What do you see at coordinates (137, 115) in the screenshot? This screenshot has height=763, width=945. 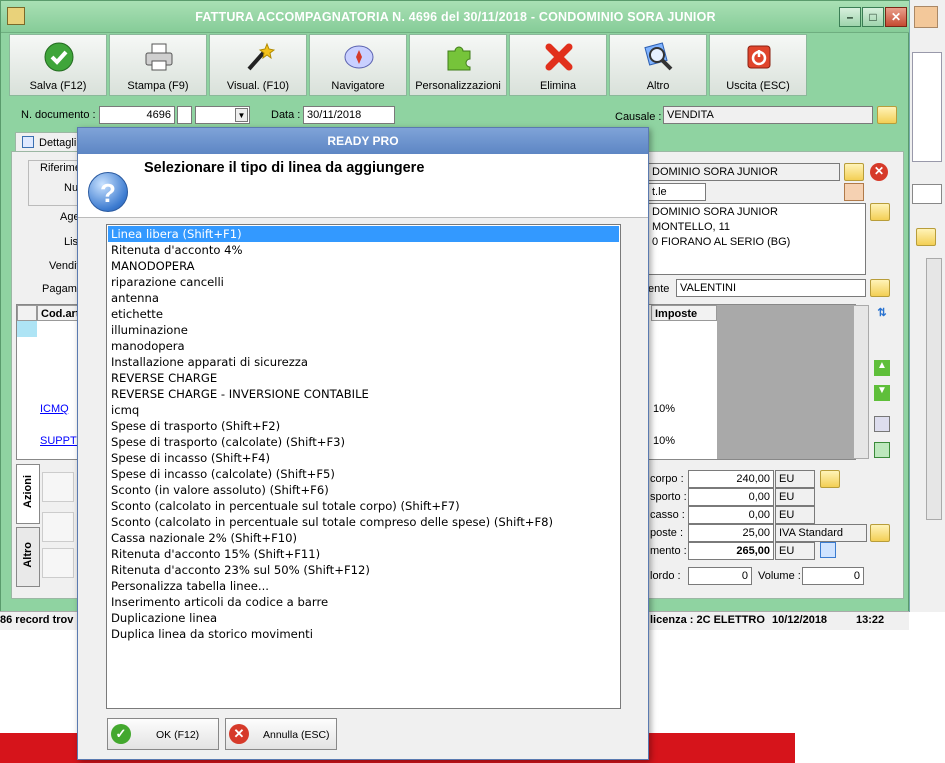 I see `doc-number-field: 4696` at bounding box center [137, 115].